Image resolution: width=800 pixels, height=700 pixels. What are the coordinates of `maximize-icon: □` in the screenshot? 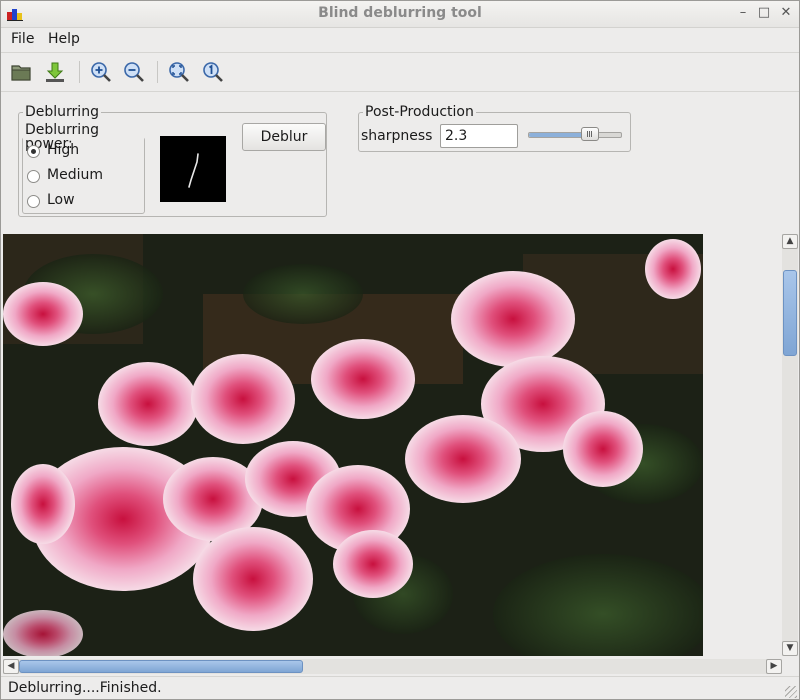 It's located at (764, 13).